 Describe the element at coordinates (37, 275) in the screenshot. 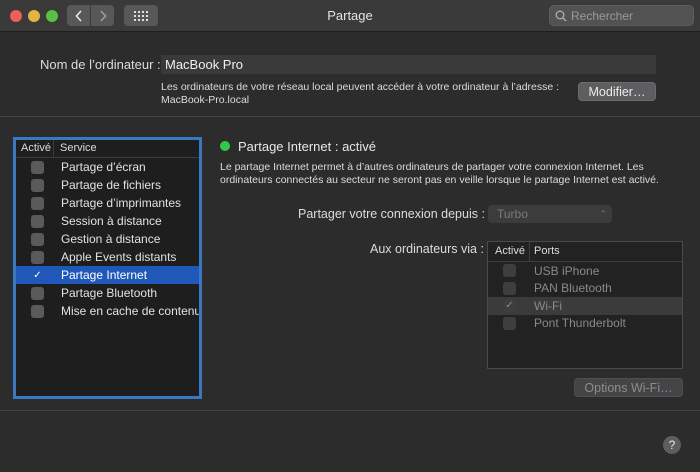

I see `service-checkbox: ✓` at that location.